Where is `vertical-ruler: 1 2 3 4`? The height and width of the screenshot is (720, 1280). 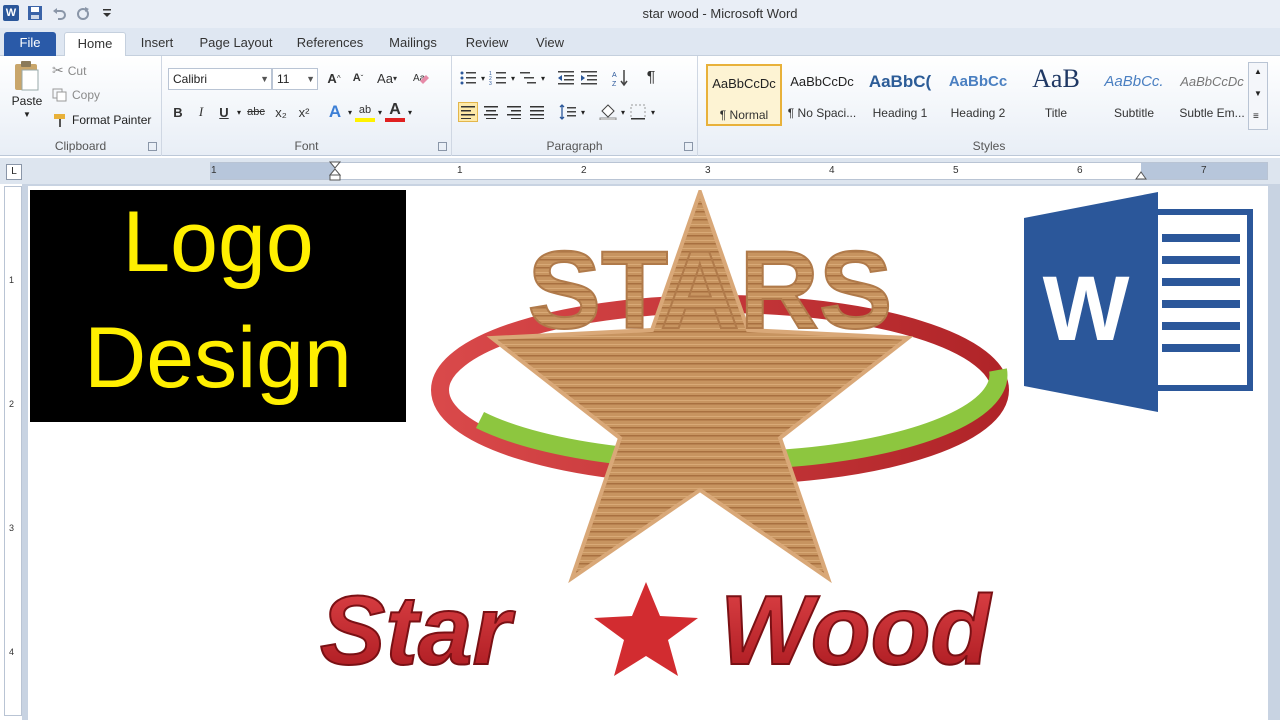 vertical-ruler: 1 2 3 4 is located at coordinates (13, 451).